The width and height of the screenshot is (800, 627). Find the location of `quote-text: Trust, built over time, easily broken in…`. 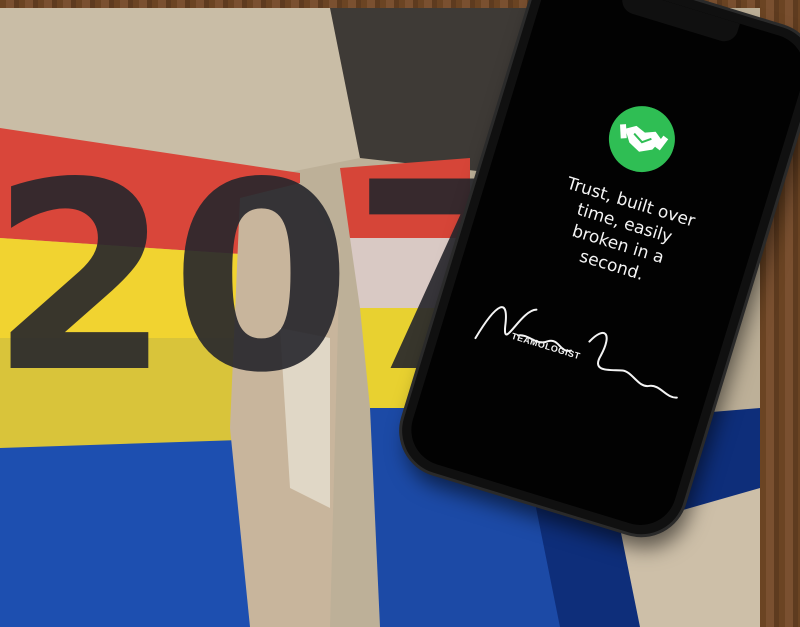

quote-text: Trust, built over time, easily broken in… is located at coordinates (631, 229).